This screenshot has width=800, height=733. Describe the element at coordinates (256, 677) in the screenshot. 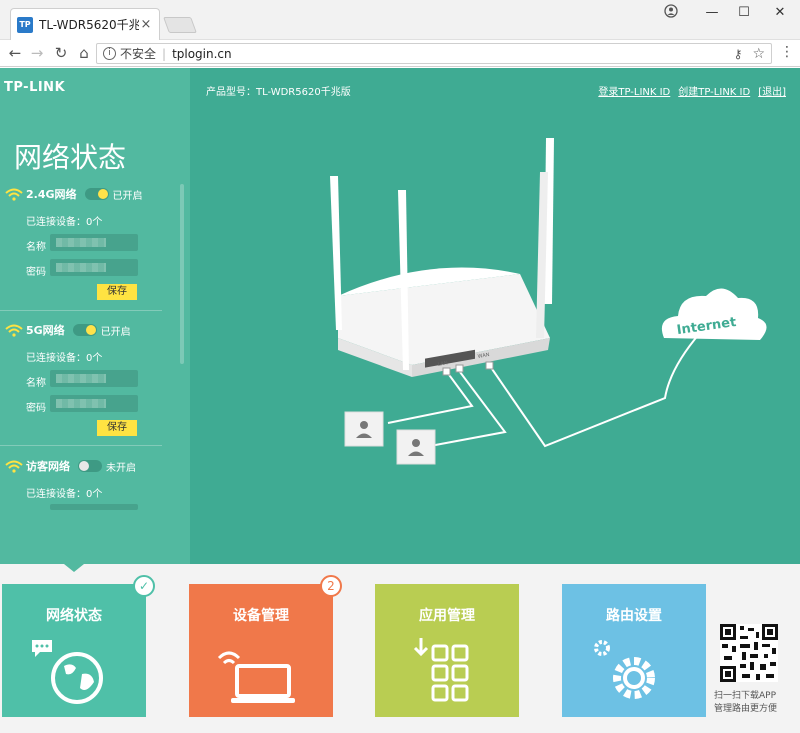

I see `laptop-icon` at that location.